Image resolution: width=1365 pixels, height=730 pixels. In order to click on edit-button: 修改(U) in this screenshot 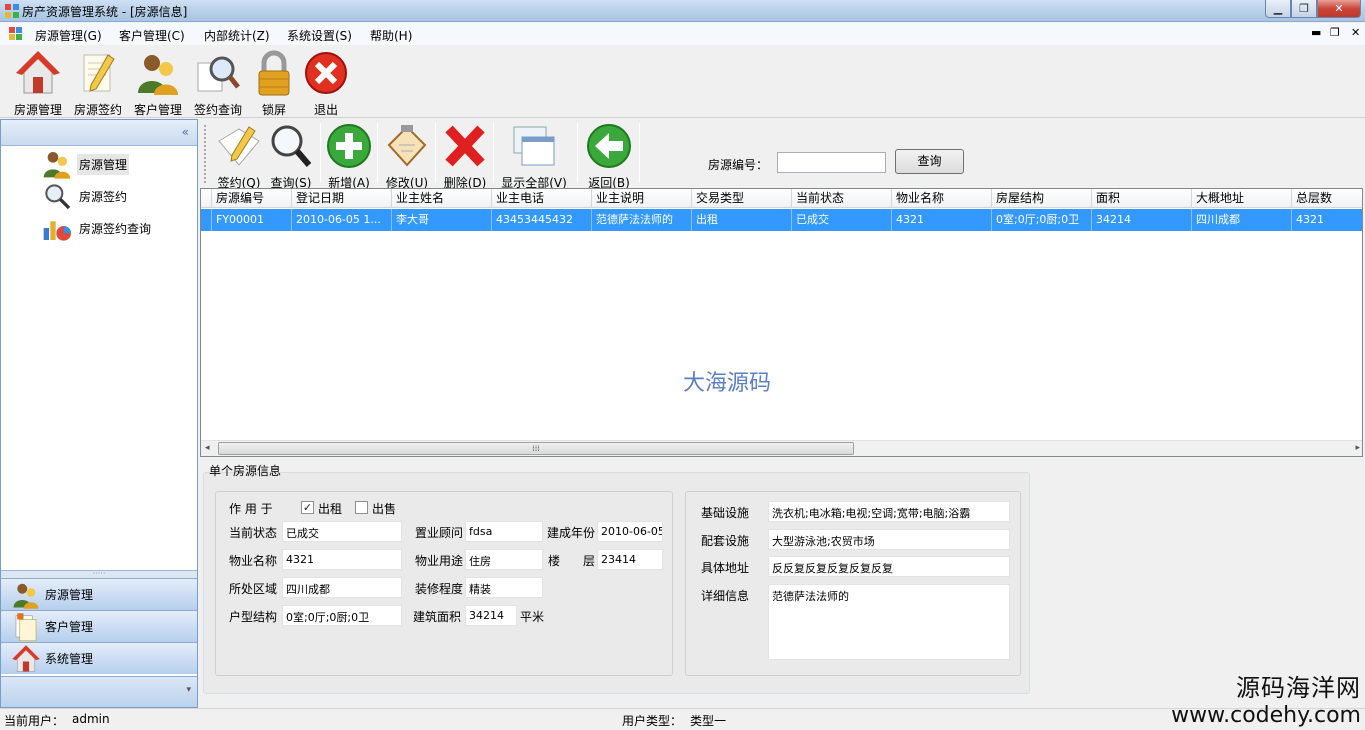, I will do `click(407, 156)`.